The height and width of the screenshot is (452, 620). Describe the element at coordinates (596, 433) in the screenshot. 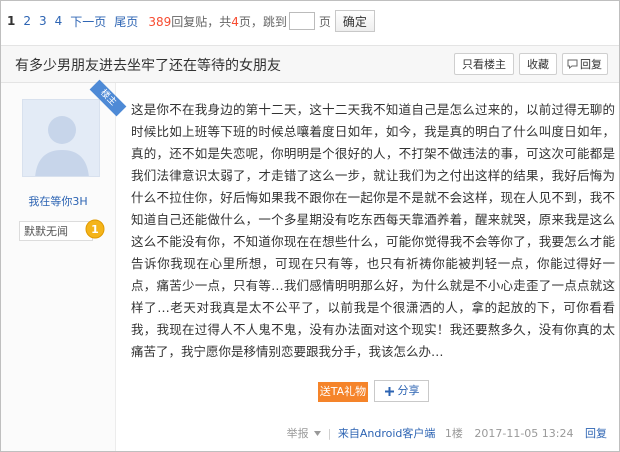

I see `reply-link: 回复` at that location.